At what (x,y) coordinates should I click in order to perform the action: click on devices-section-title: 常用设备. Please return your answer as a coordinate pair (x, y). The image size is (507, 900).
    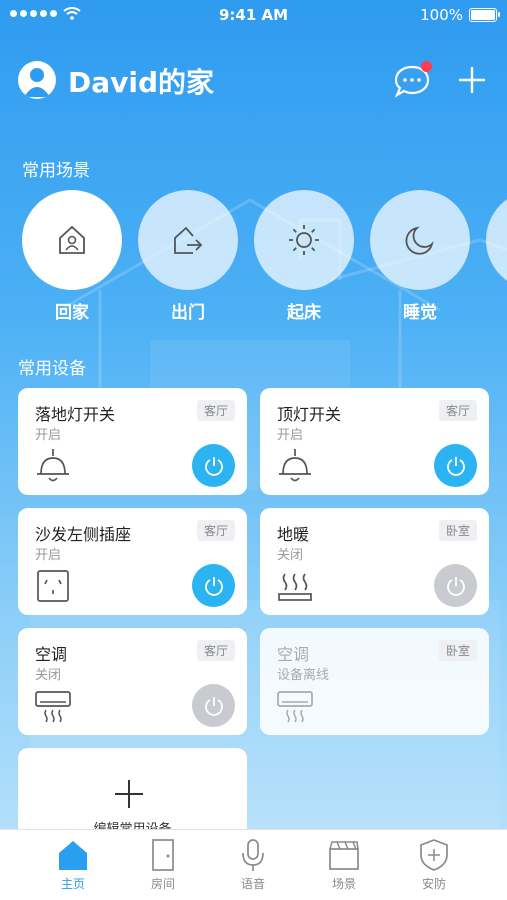
    Looking at the image, I should click on (52, 369).